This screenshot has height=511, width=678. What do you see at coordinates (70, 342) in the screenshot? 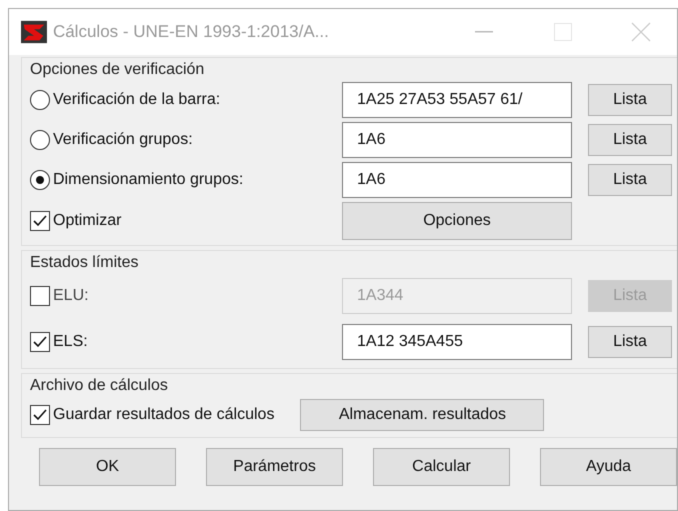
I see `option-label: ELS:` at bounding box center [70, 342].